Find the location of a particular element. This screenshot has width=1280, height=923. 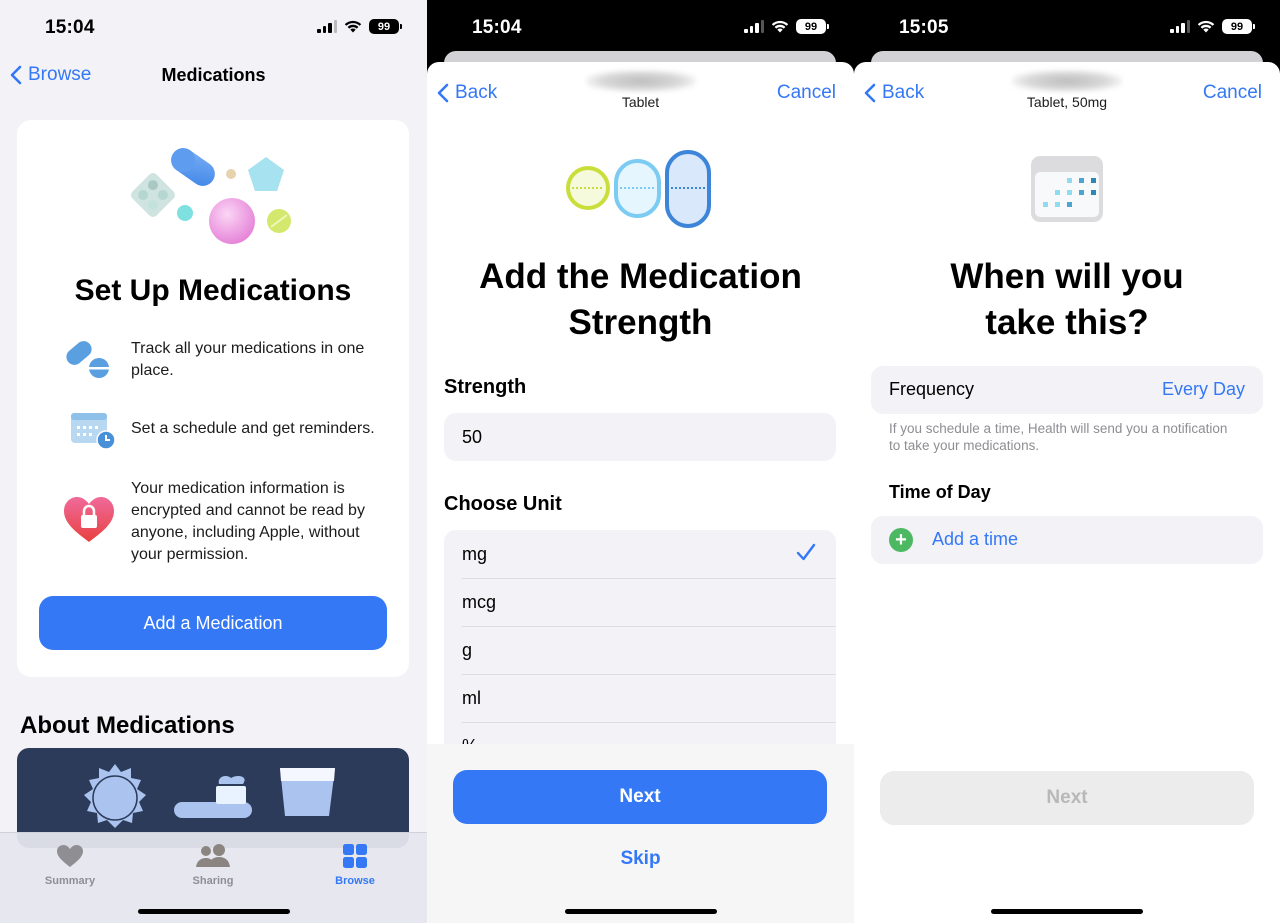

tab-bar: Summary Sharing Browse is located at coordinates (213, 877).